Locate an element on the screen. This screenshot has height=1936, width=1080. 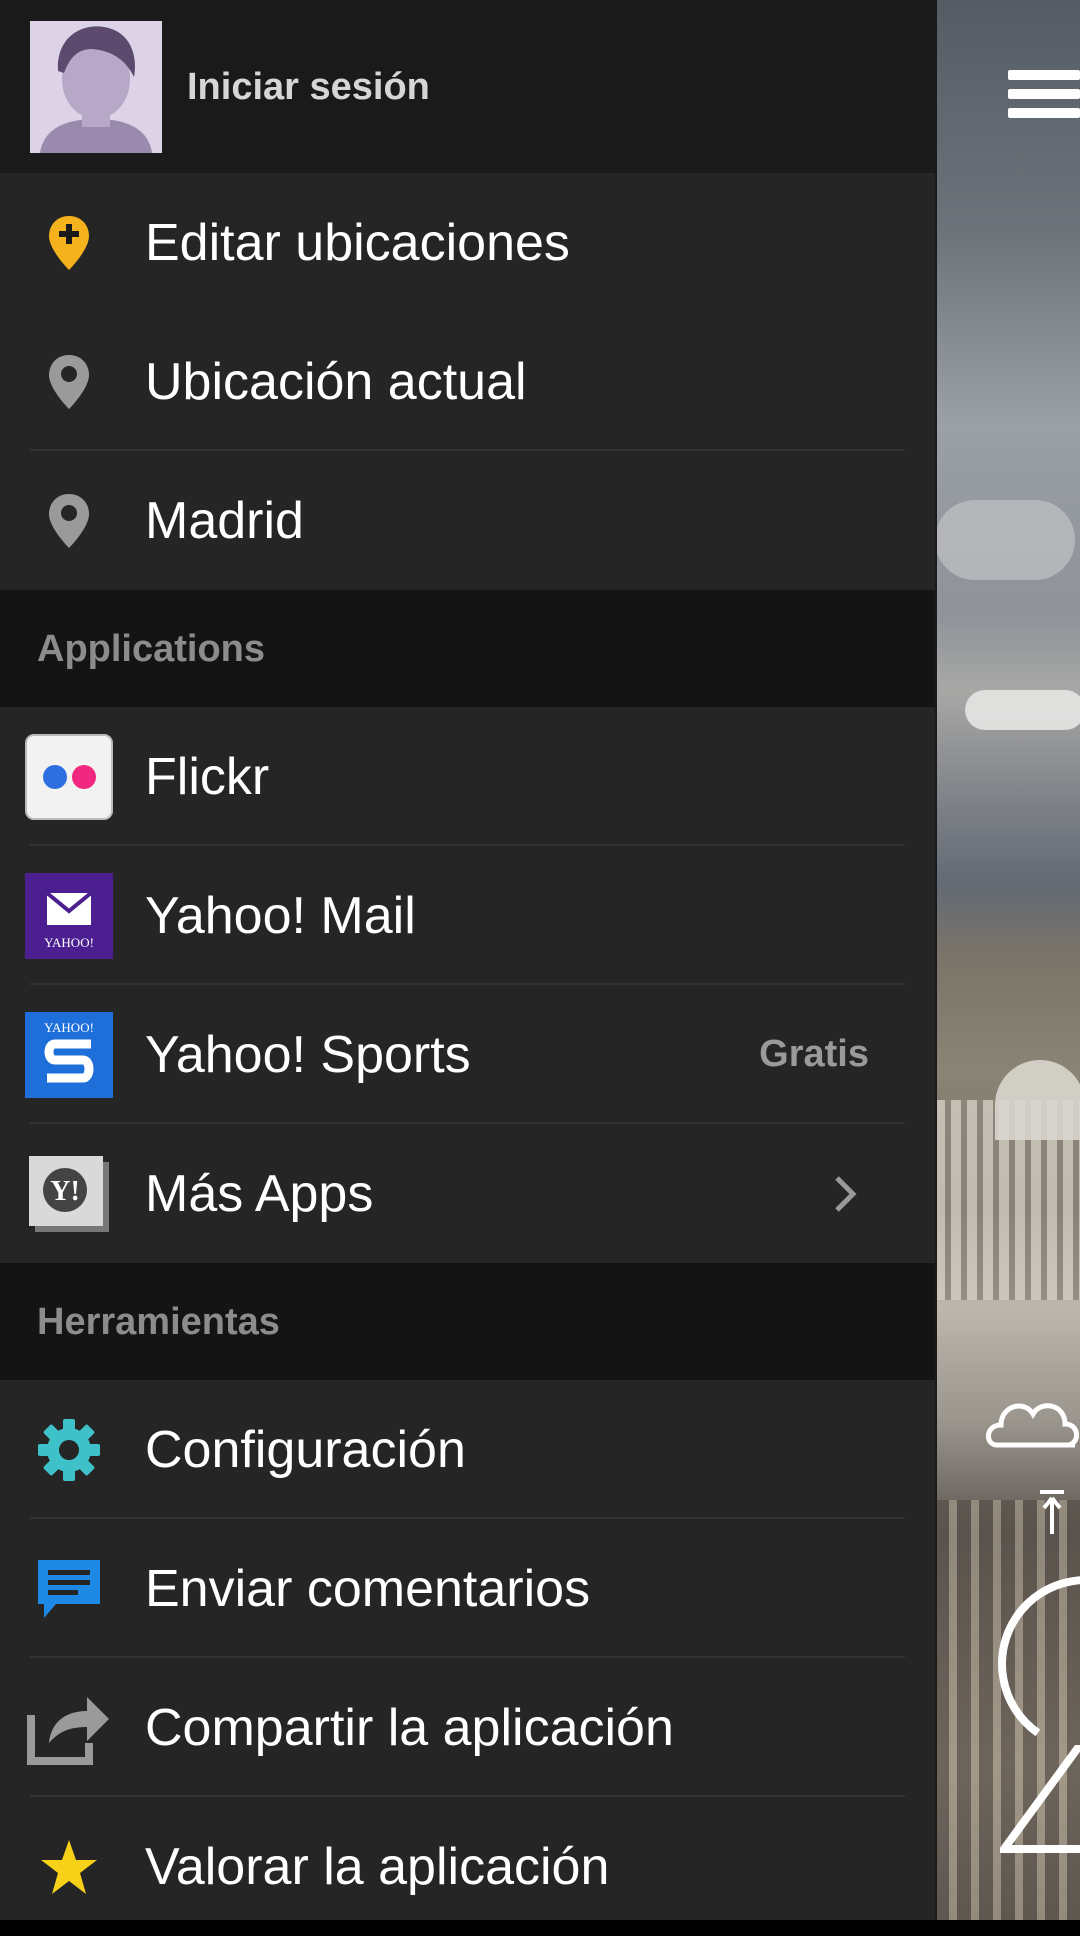
avatar is located at coordinates (96, 87).